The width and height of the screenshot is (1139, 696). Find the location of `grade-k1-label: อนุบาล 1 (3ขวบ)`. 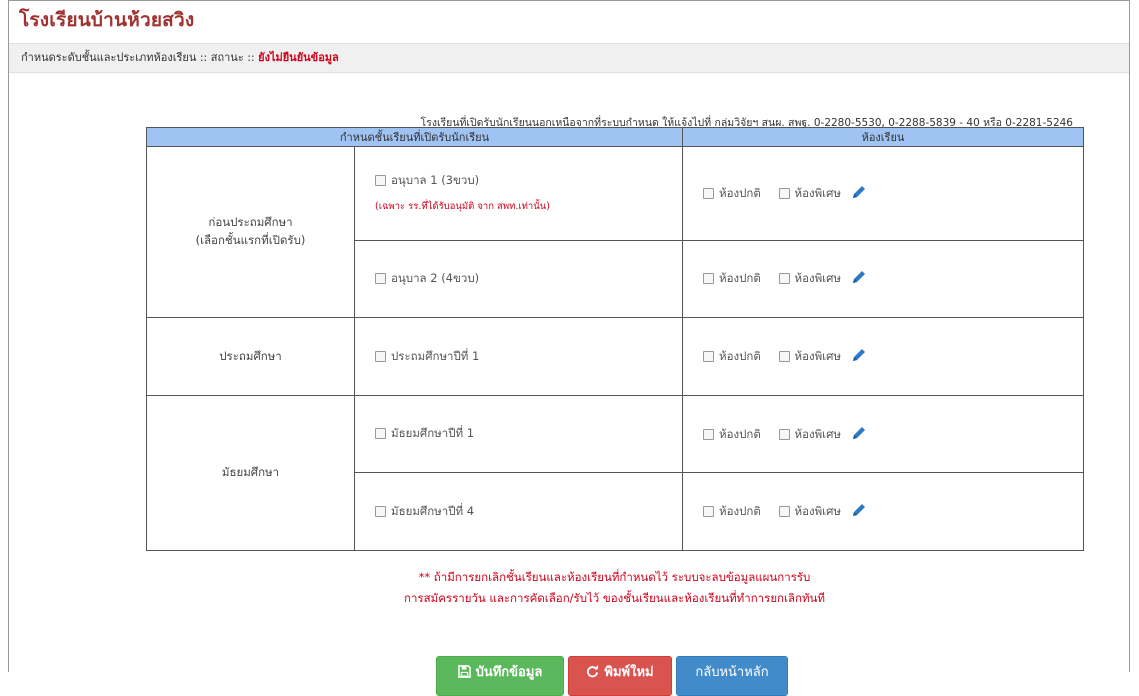

grade-k1-label: อนุบาล 1 (3ขวบ) is located at coordinates (435, 180).